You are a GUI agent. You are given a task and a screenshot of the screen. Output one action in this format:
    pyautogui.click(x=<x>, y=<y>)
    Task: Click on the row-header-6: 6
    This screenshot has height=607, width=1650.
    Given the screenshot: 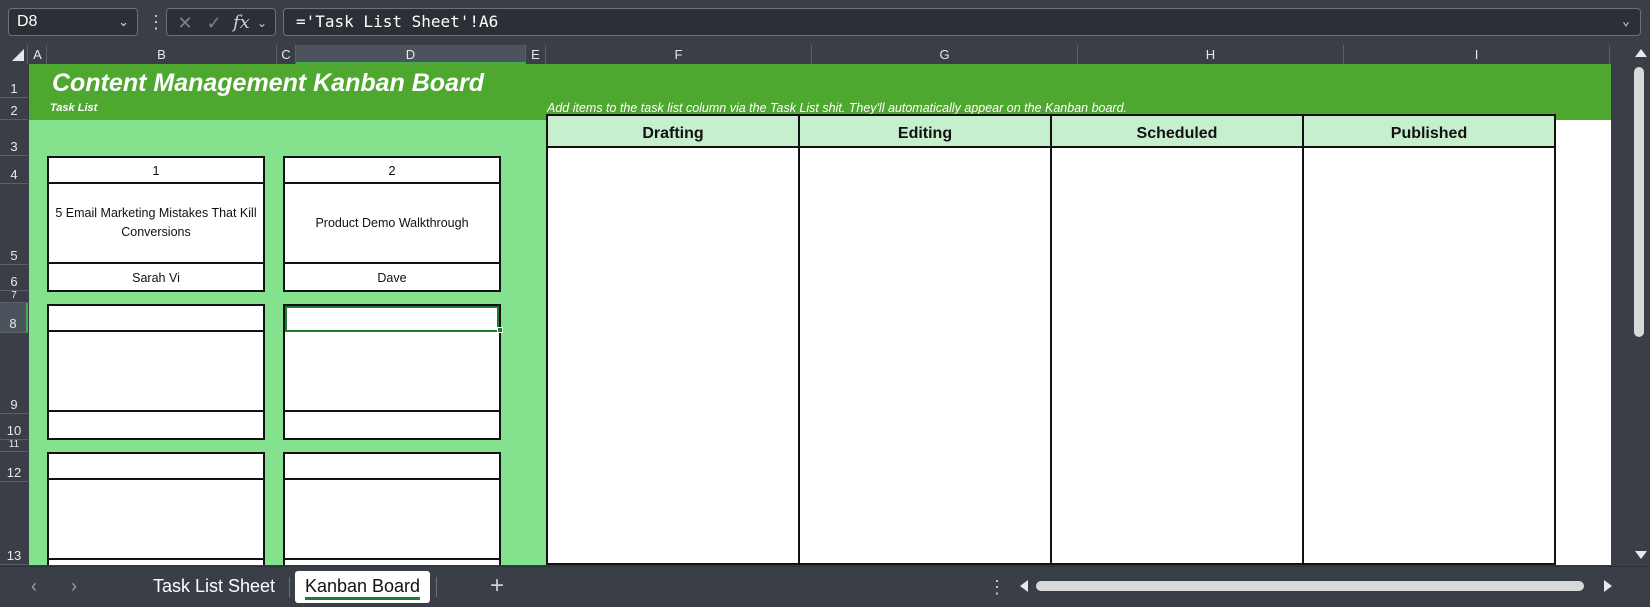 What is the action you would take?
    pyautogui.click(x=14, y=278)
    